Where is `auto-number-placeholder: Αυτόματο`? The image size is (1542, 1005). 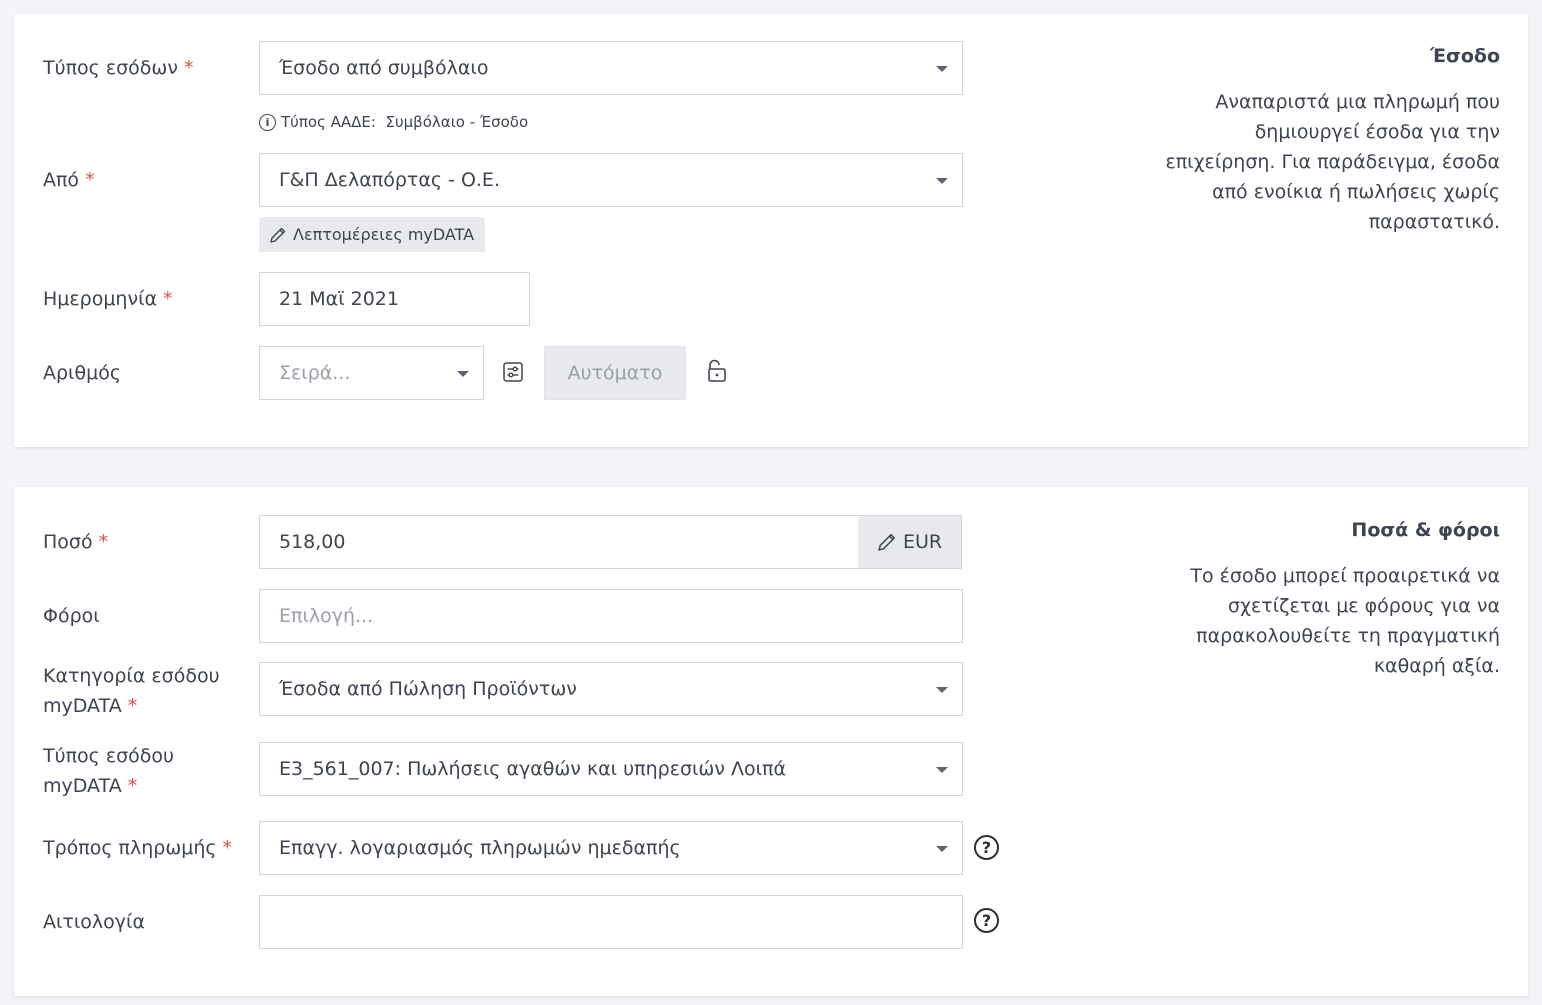 auto-number-placeholder: Αυτόματο is located at coordinates (615, 373).